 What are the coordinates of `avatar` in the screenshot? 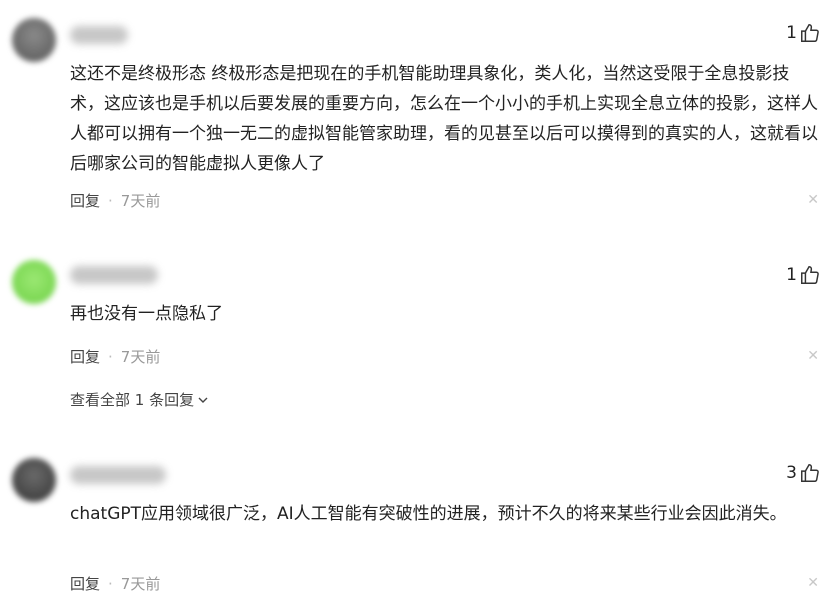 It's located at (34, 480).